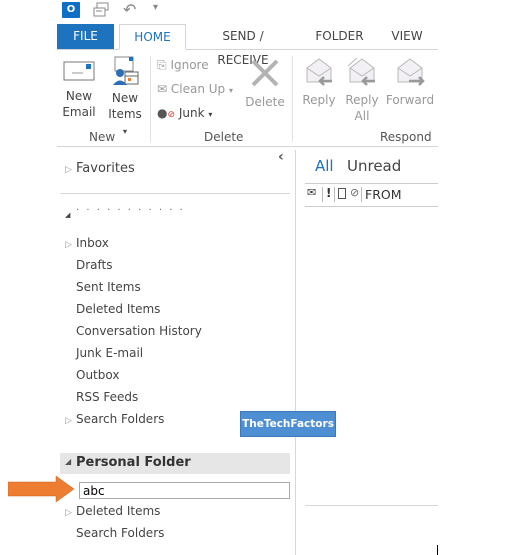 The image size is (514, 555). What do you see at coordinates (319, 72) in the screenshot?
I see `reply-icon` at bounding box center [319, 72].